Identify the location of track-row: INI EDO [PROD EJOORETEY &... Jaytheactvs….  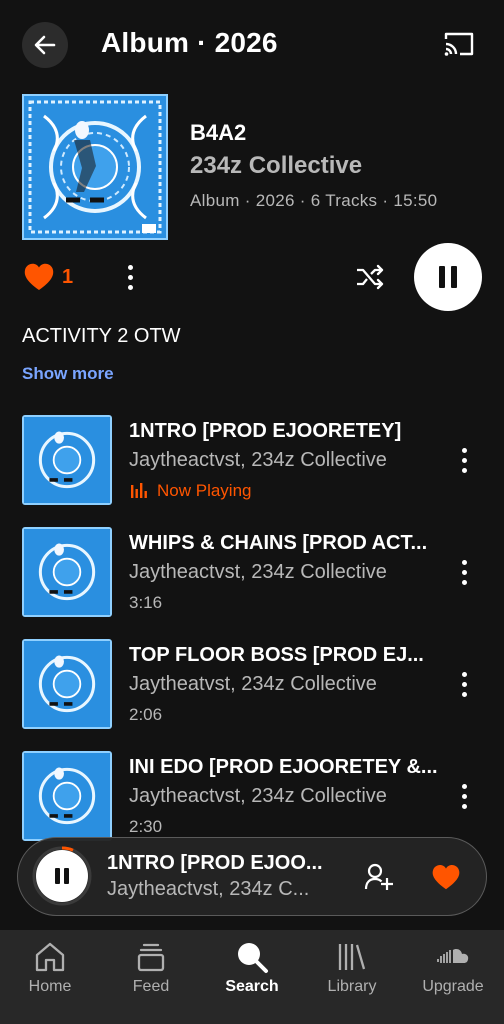
(252, 797).